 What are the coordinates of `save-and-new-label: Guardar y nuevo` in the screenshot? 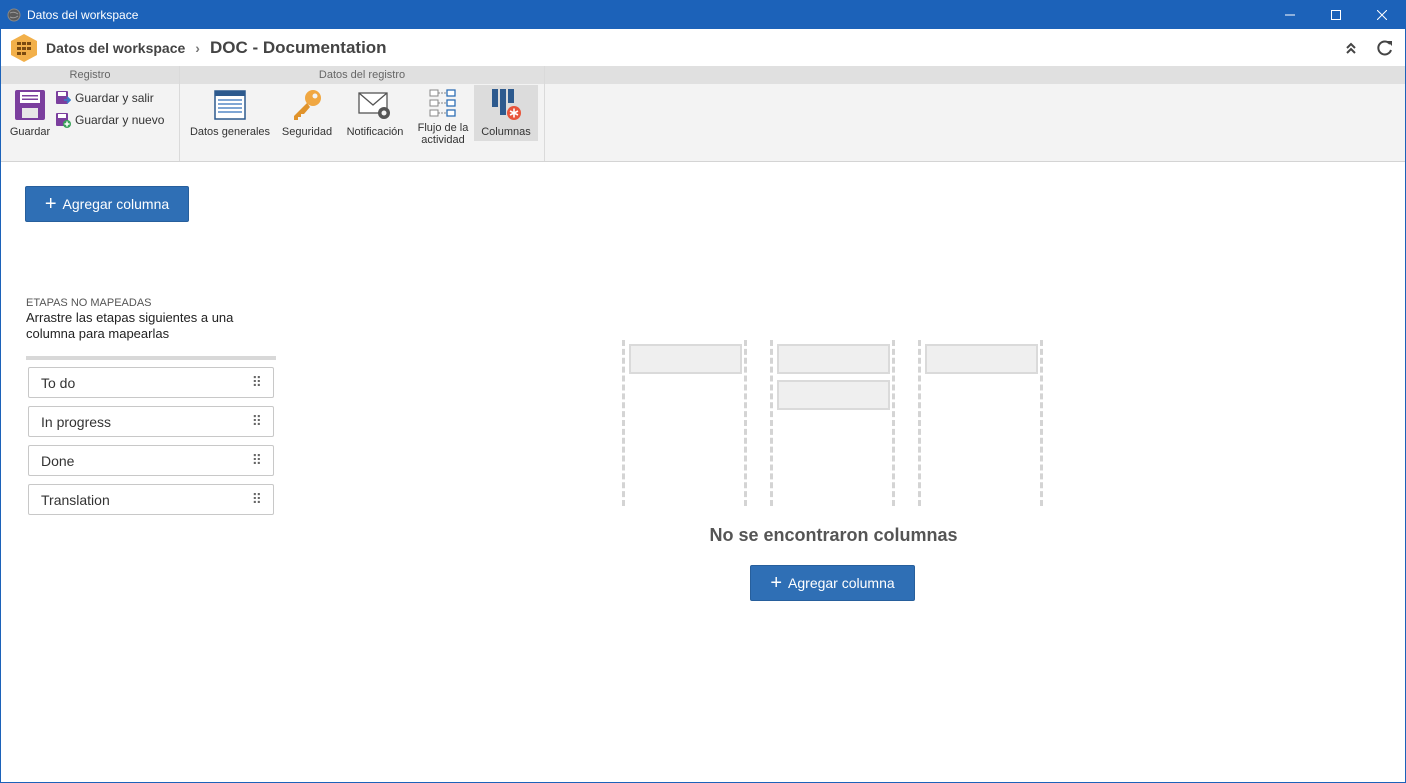 It's located at (120, 120).